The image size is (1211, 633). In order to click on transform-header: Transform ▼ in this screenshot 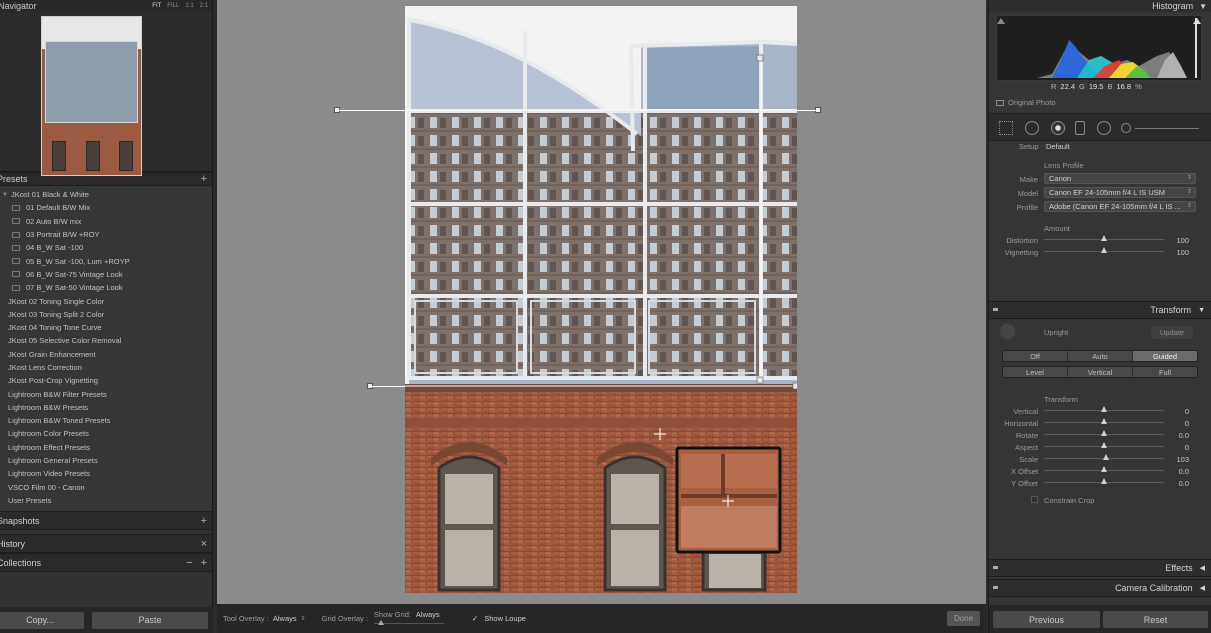, I will do `click(1100, 310)`.